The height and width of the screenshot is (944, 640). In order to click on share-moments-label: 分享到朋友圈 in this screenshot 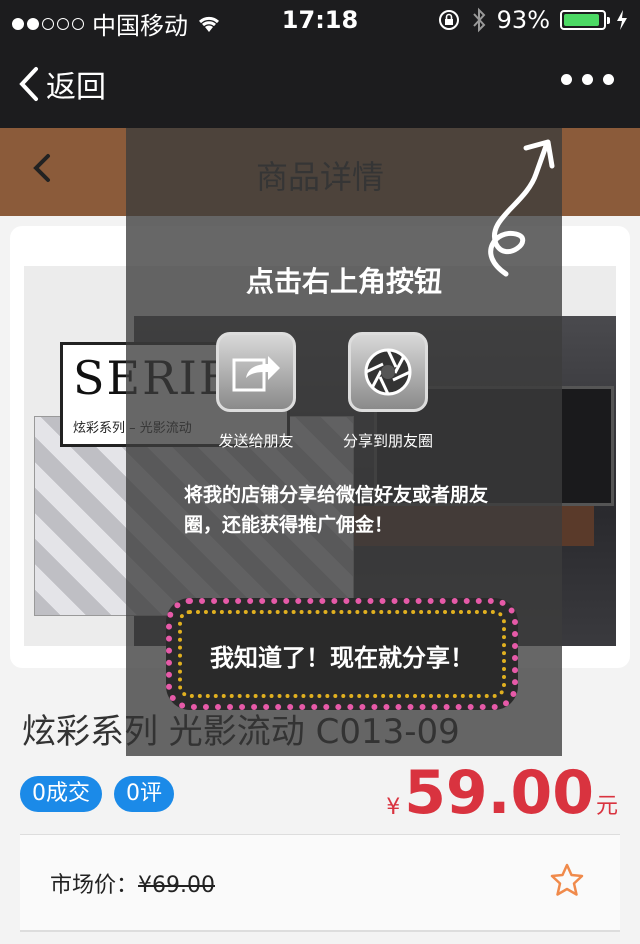, I will do `click(387, 441)`.